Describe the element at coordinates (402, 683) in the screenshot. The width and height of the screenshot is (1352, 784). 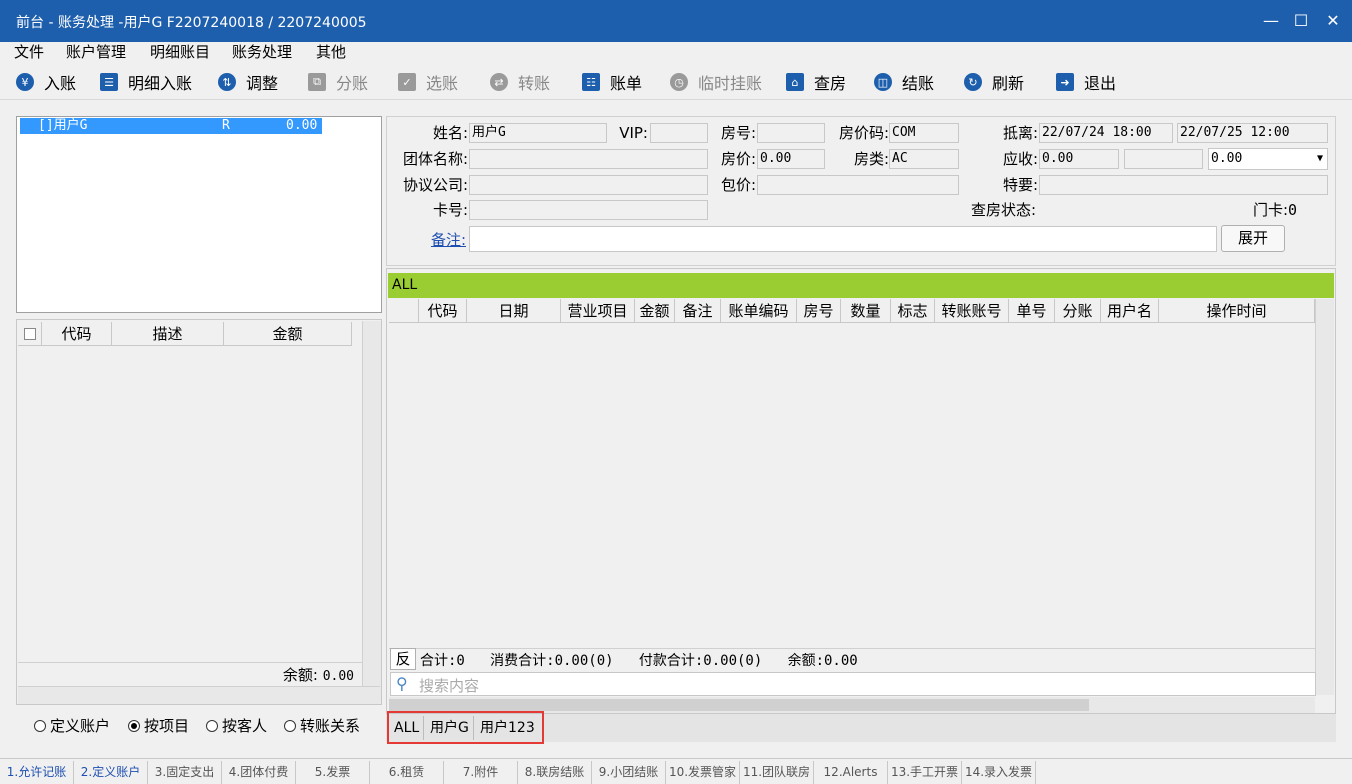
I see `search-icon: ⚲` at that location.